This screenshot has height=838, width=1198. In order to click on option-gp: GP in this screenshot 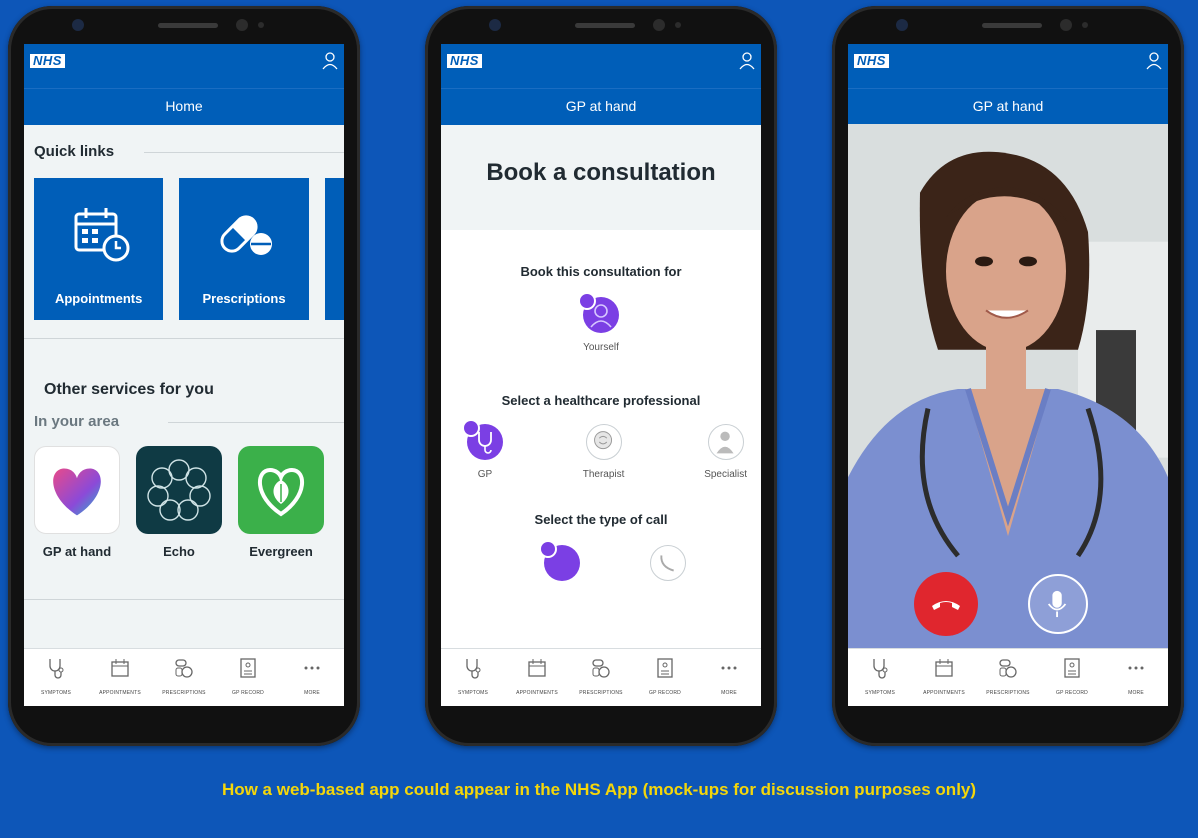, I will do `click(482, 449)`.